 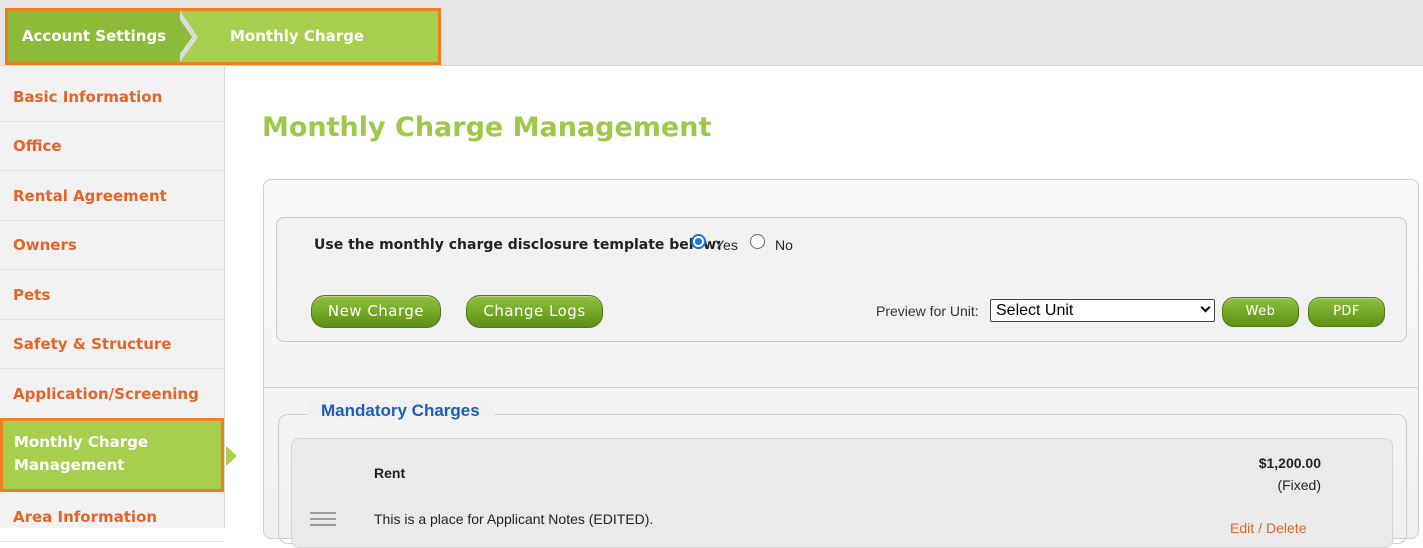 I want to click on active-pointer-icon, so click(x=231, y=456).